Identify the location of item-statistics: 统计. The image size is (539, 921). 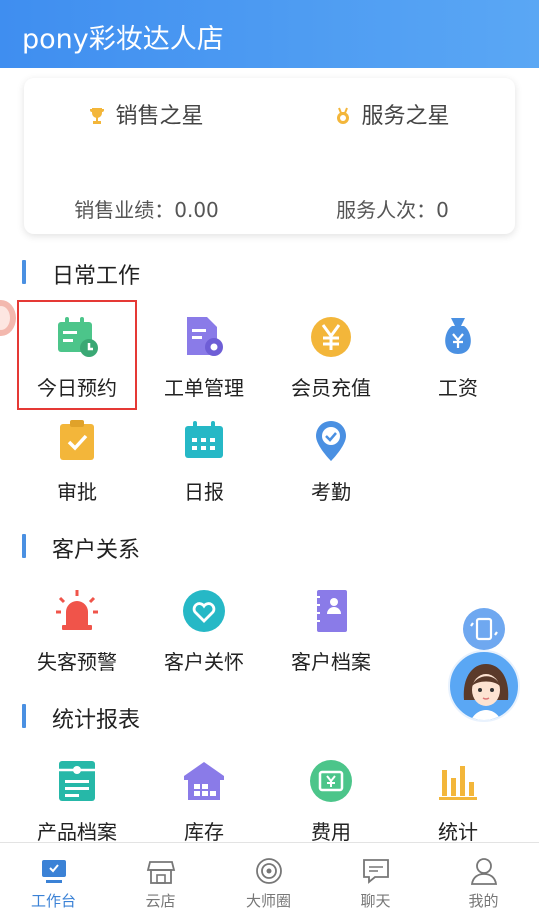
(458, 801).